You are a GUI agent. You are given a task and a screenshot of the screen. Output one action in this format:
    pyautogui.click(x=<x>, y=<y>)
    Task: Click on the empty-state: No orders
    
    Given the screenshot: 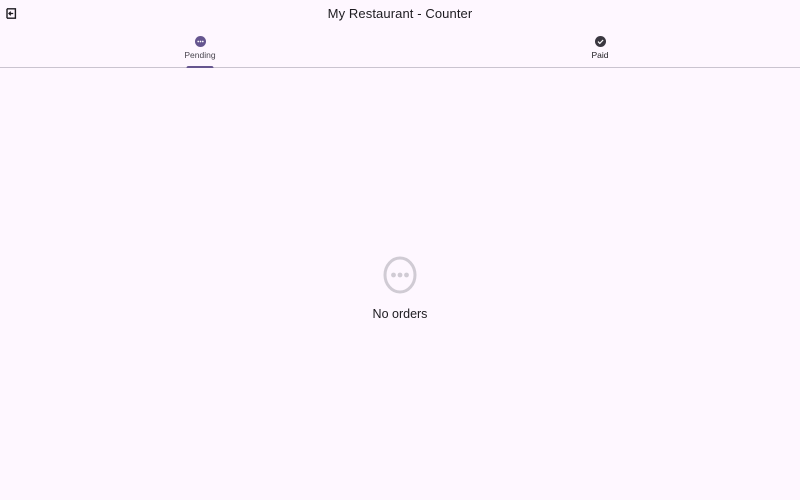 What is the action you would take?
    pyautogui.click(x=400, y=289)
    